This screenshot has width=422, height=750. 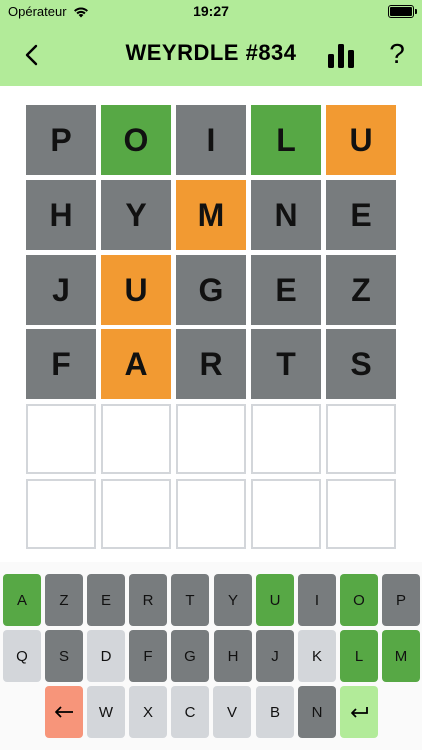 I want to click on key-d: D, so click(x=106, y=656).